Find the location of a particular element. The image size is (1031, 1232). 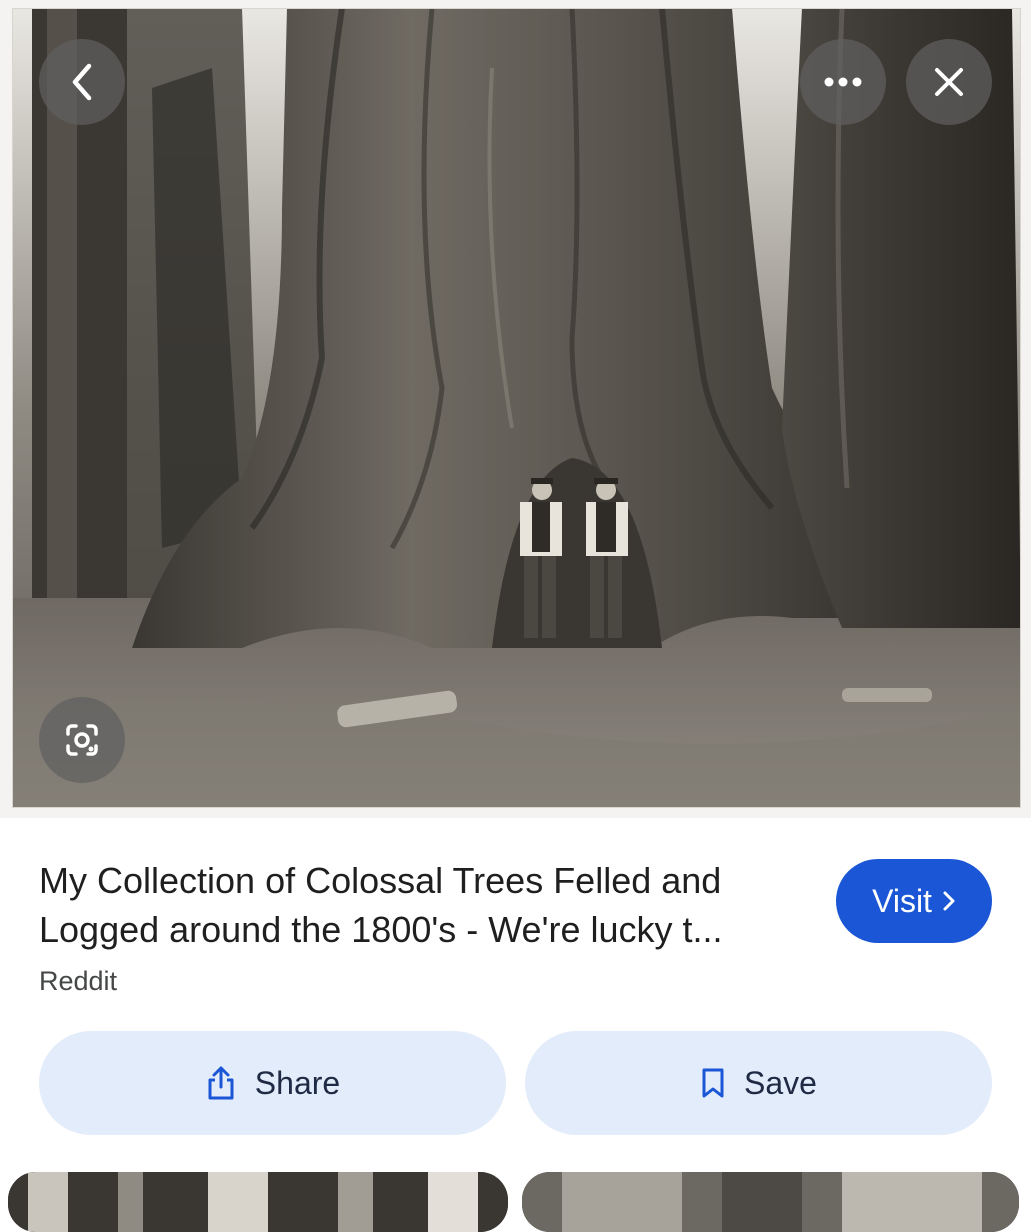

more-horizontal-icon is located at coordinates (843, 82).